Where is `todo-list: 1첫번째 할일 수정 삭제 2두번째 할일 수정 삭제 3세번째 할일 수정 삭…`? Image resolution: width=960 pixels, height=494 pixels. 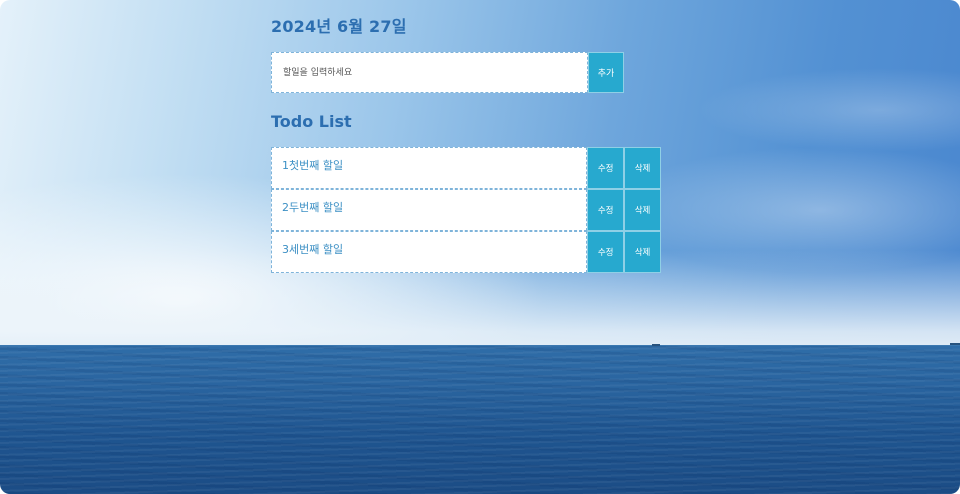
todo-list: 1첫번째 할일 수정 삭제 2두번째 할일 수정 삭제 3세번째 할일 수정 삭… is located at coordinates (466, 210).